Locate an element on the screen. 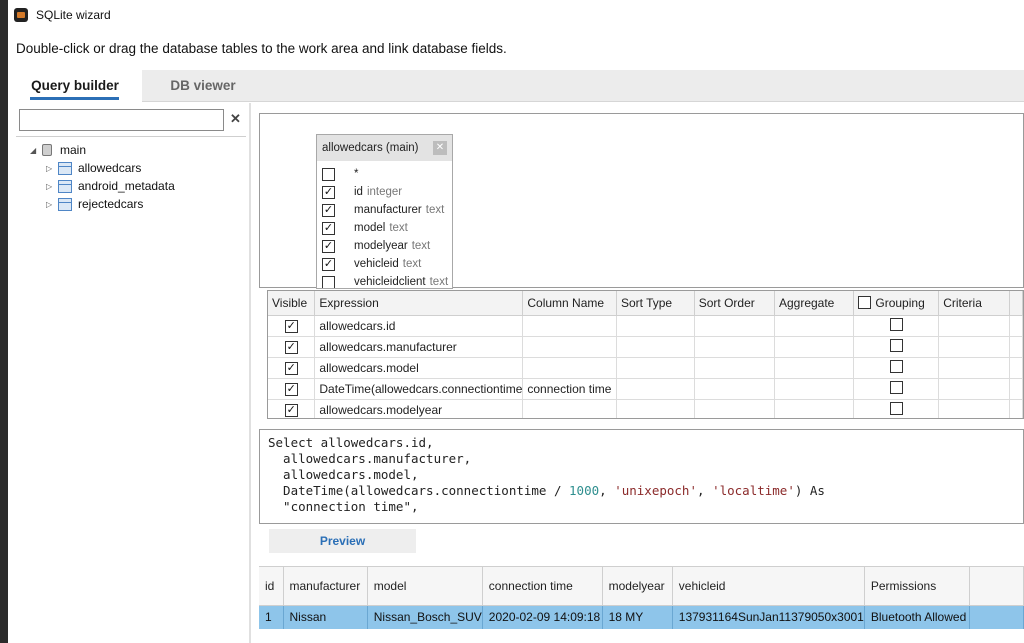 This screenshot has height=643, width=1024. result-cell-model: Nissan_Bosch_SUV is located at coordinates (425, 617).